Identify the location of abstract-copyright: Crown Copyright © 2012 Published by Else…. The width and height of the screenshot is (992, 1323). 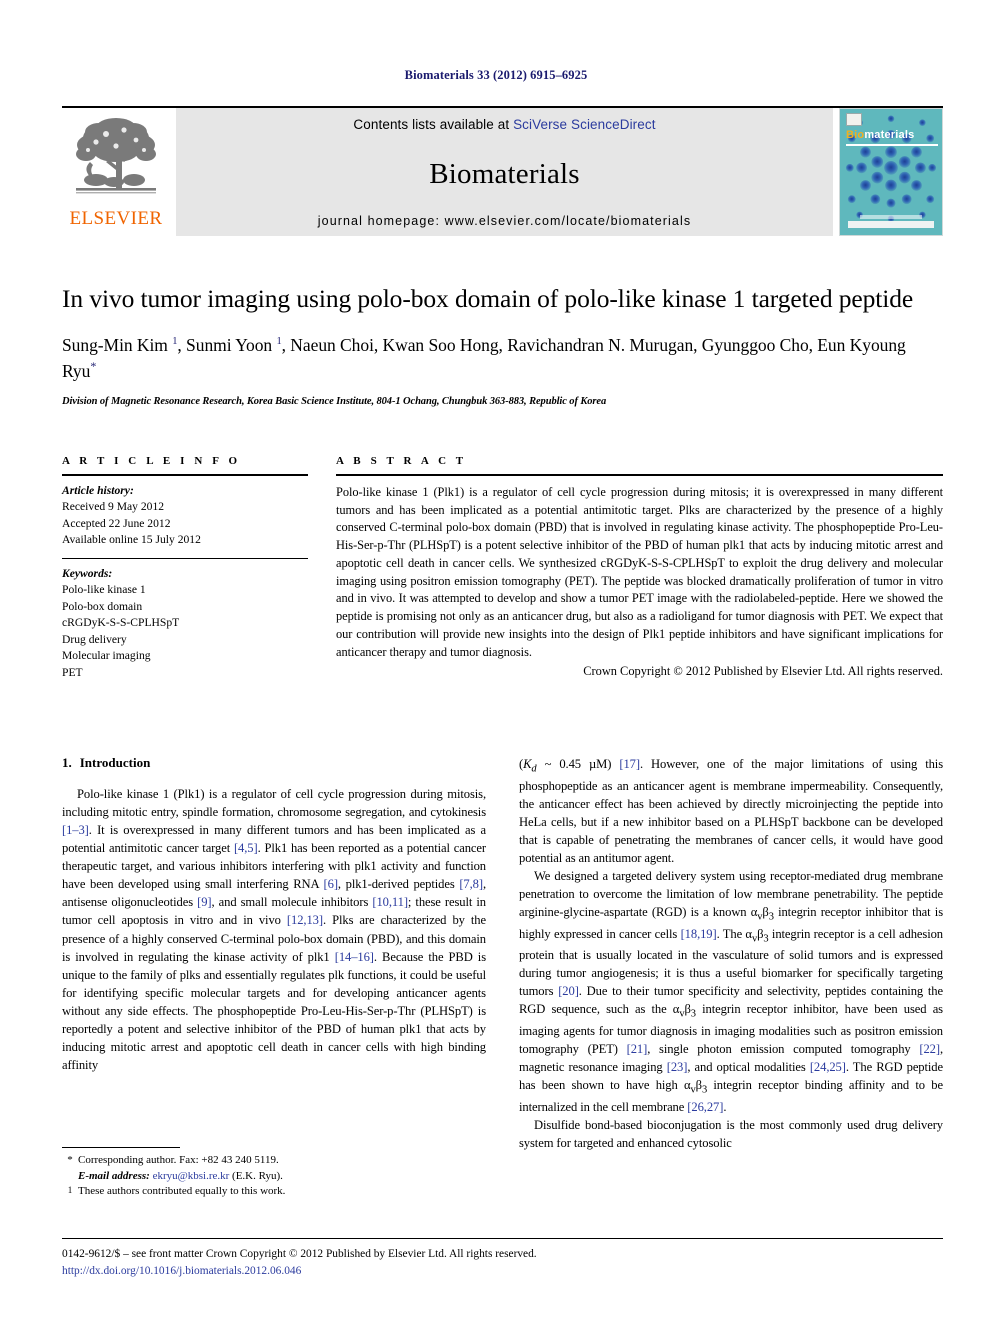
(763, 671).